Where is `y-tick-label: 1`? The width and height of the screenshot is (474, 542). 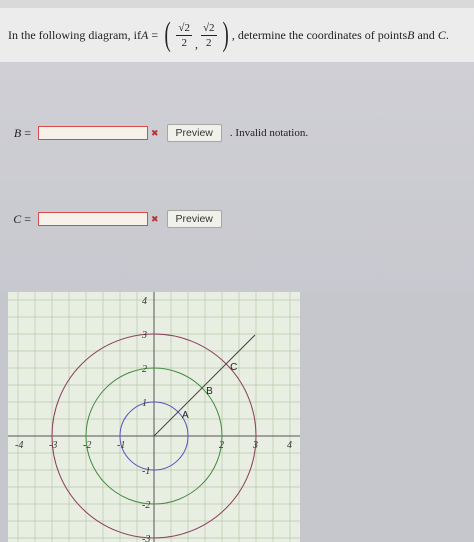 y-tick-label: 1 is located at coordinates (144, 403).